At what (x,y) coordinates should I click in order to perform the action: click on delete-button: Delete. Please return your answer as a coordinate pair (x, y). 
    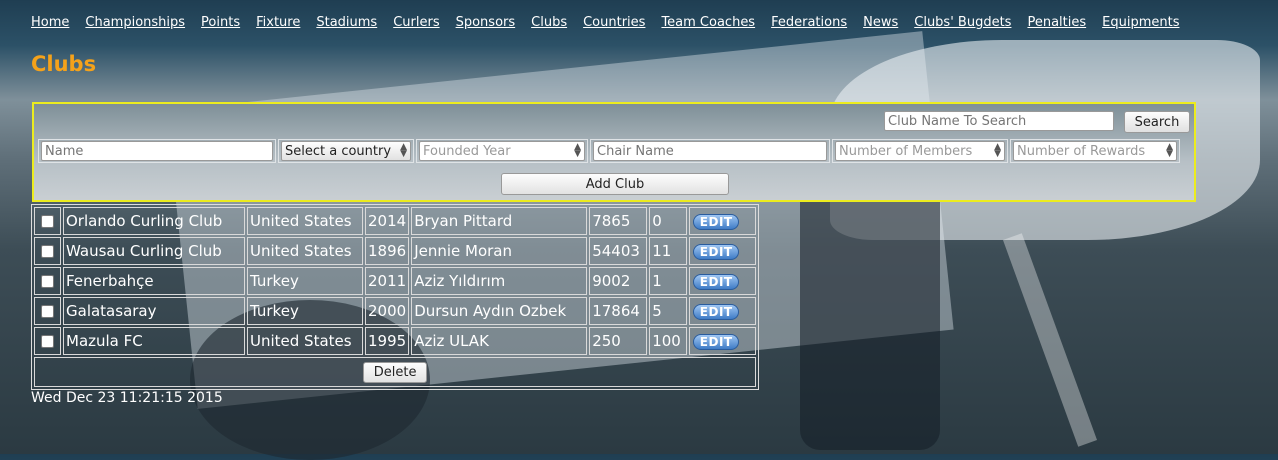
    Looking at the image, I should click on (395, 372).